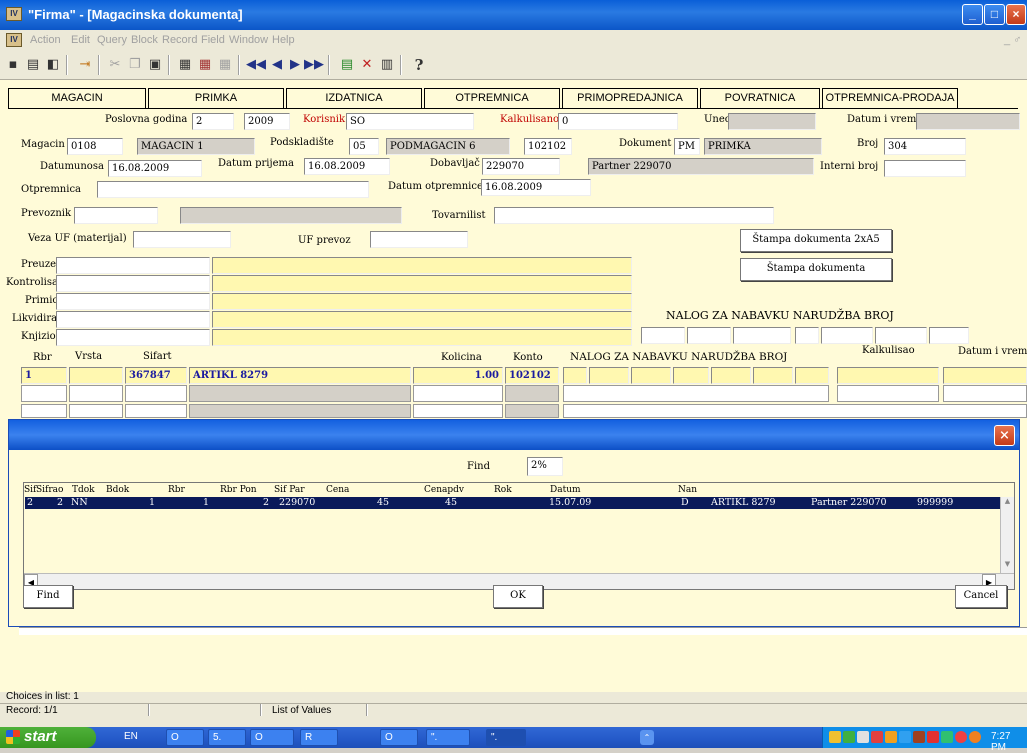 The height and width of the screenshot is (753, 1027). I want to click on kalkulisano-field: 0, so click(618, 121).